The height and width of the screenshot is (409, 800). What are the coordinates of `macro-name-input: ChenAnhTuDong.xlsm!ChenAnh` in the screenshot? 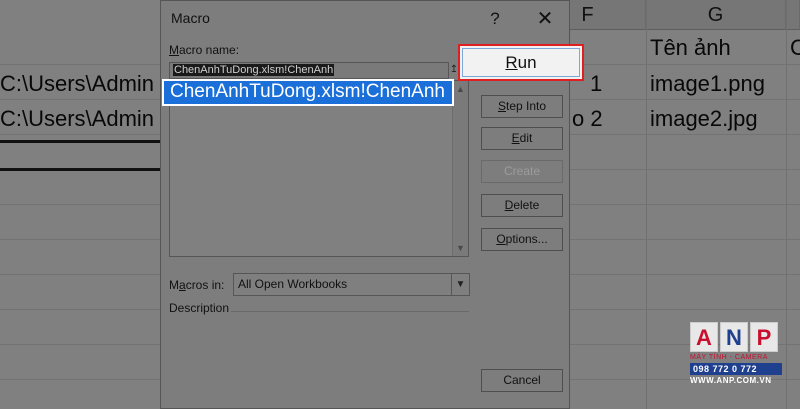 It's located at (309, 70).